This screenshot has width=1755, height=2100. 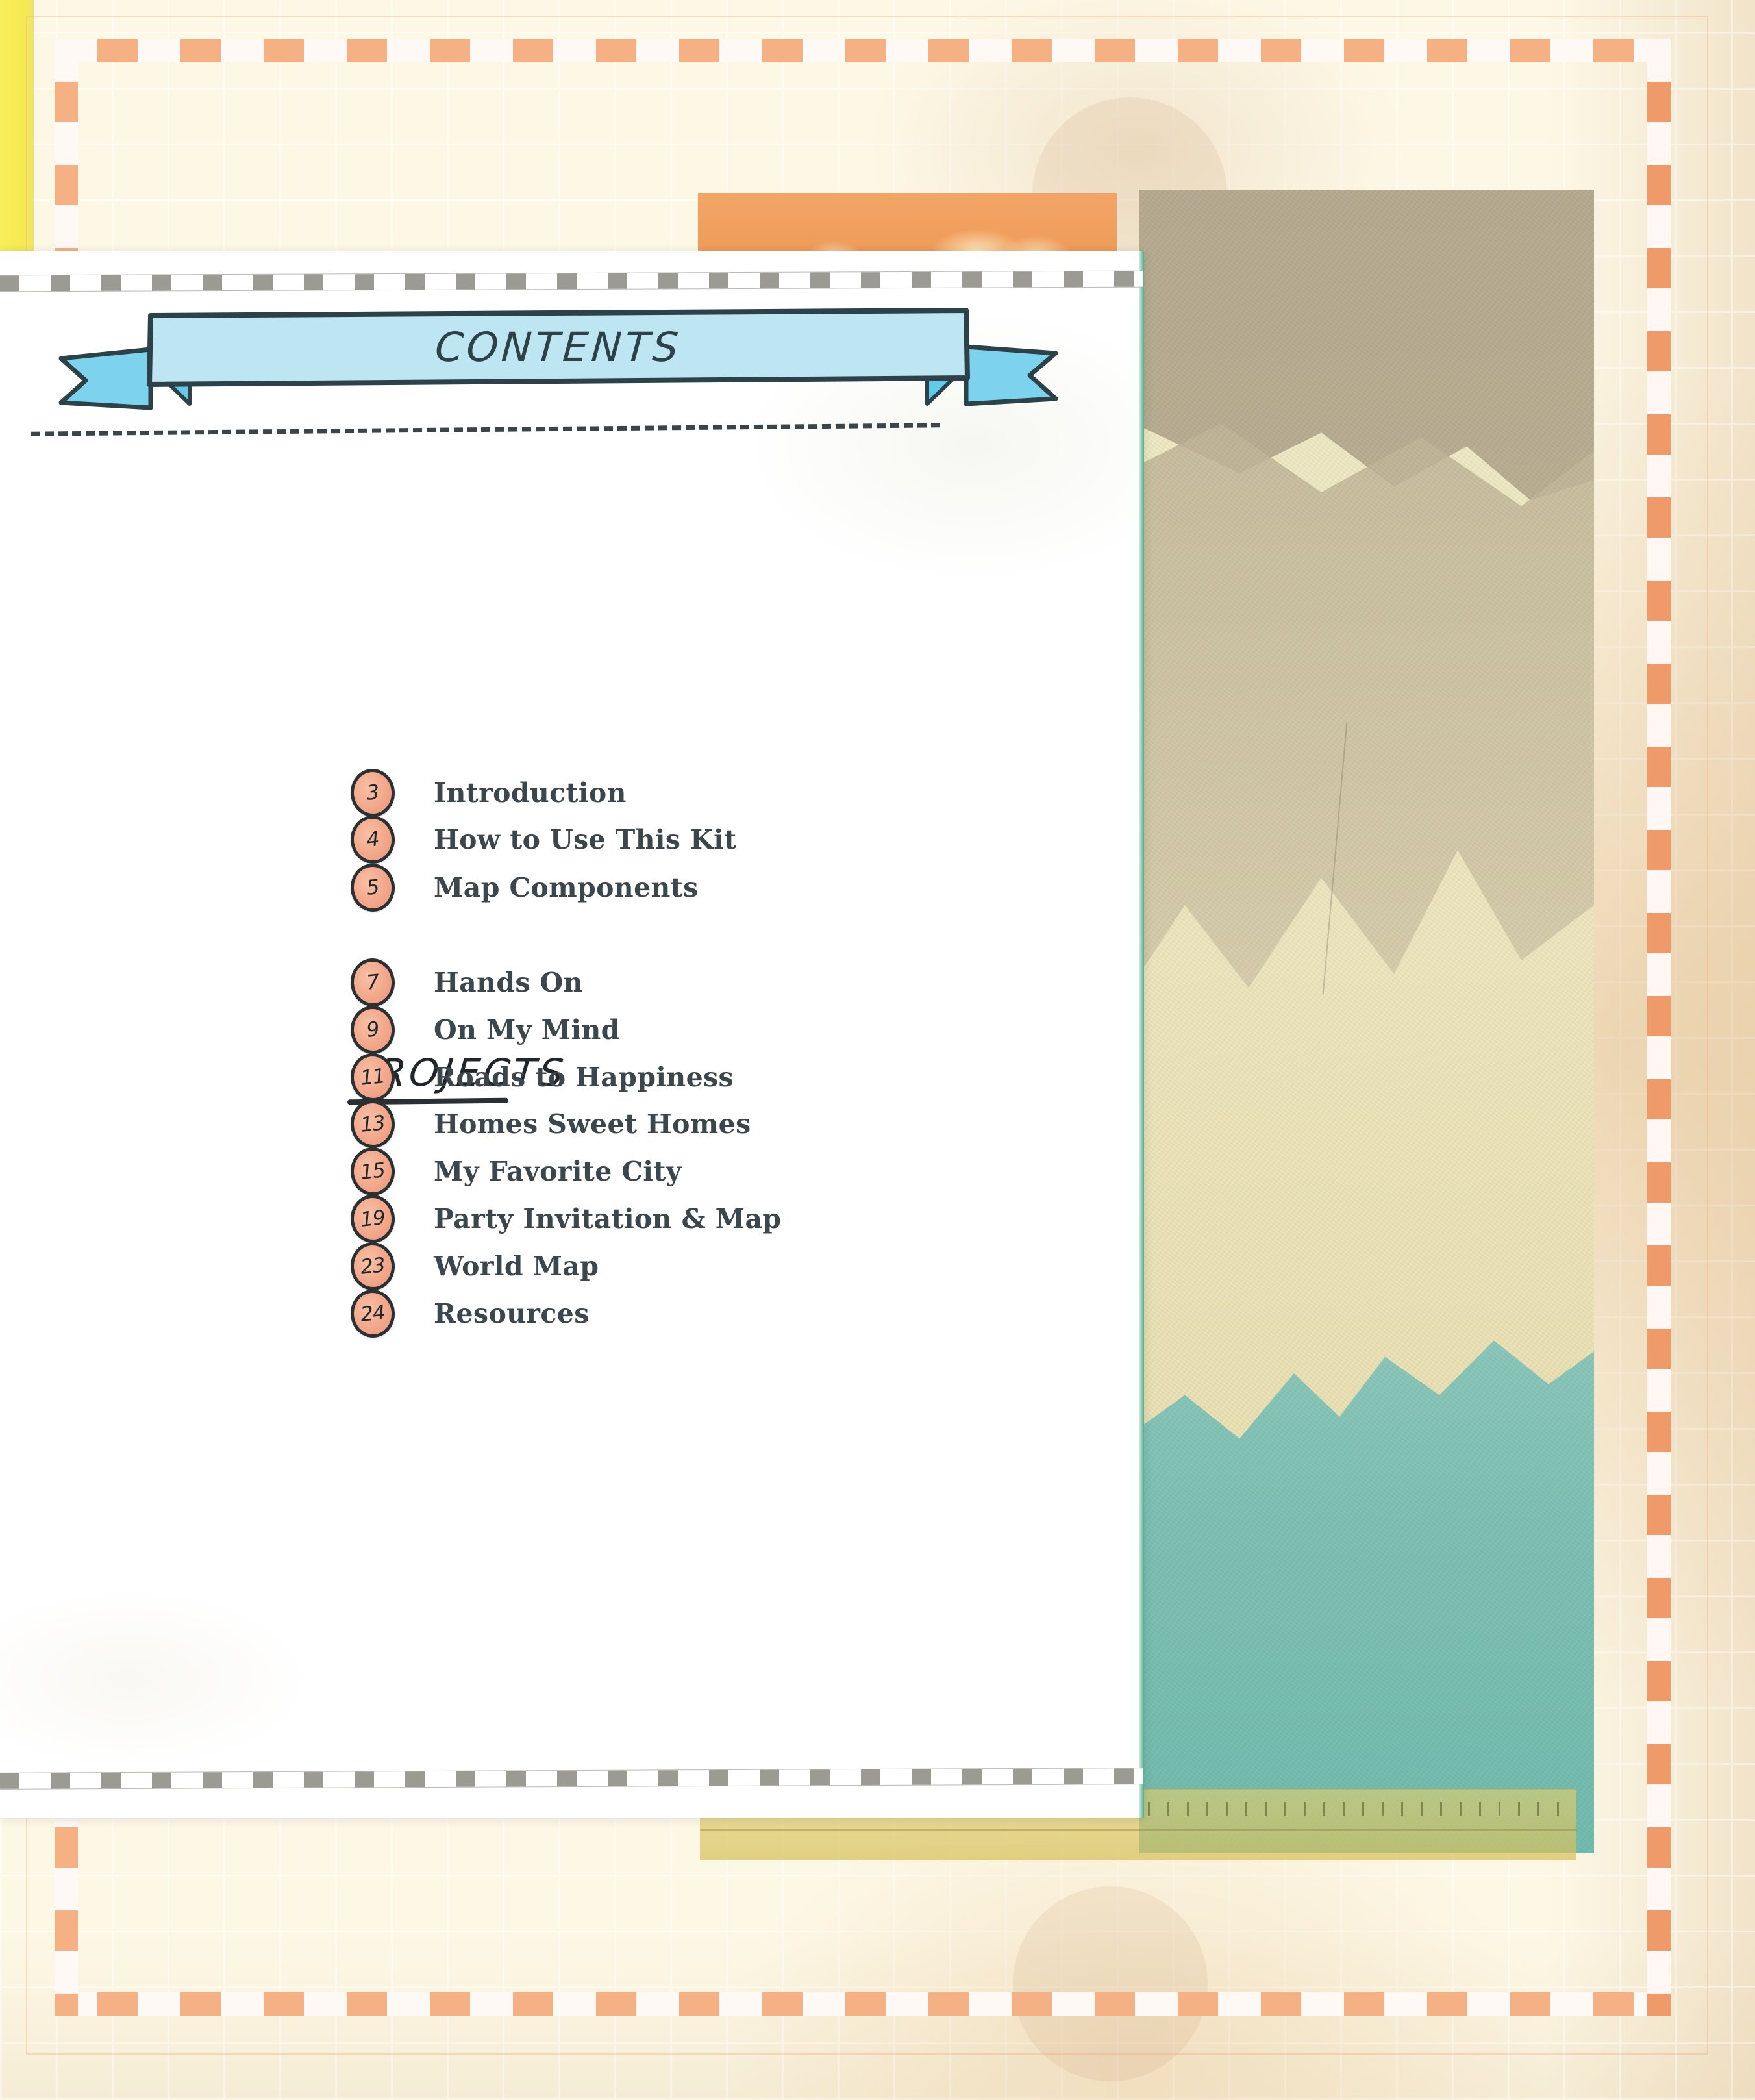 What do you see at coordinates (585, 839) in the screenshot?
I see `toc-item-label: How to Use This Kit` at bounding box center [585, 839].